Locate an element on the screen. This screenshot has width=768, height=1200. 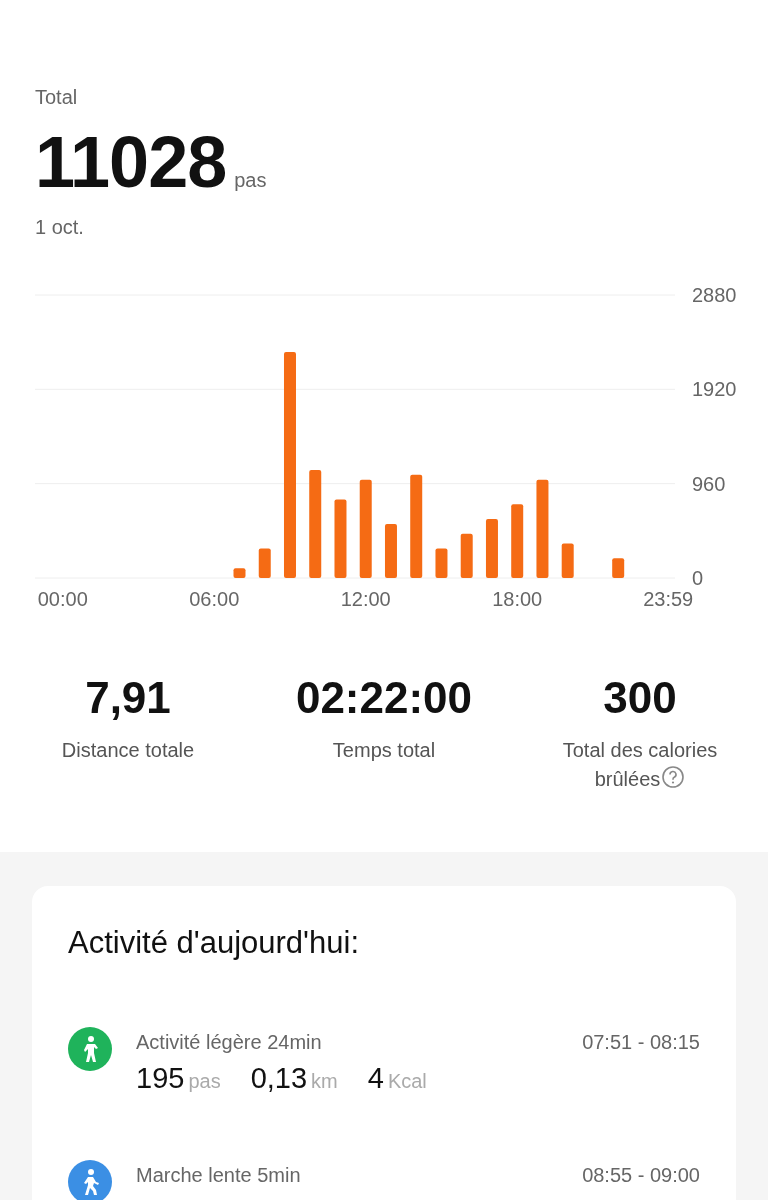
axis-label: 18:00 is located at coordinates (517, 598).